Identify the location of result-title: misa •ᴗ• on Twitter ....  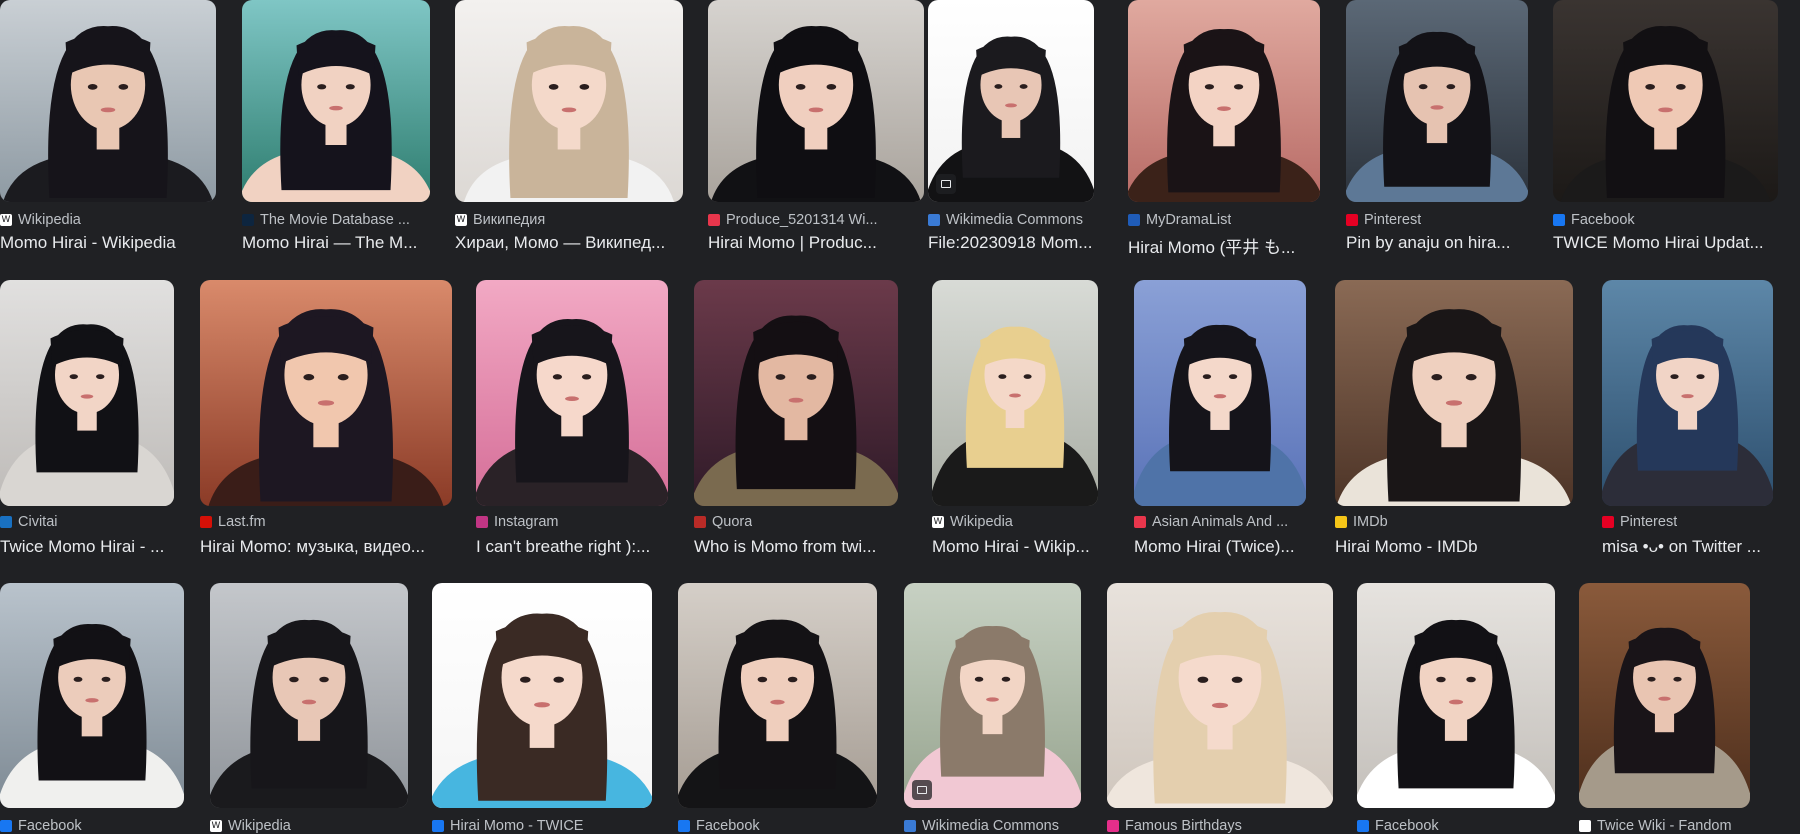
(1687, 547).